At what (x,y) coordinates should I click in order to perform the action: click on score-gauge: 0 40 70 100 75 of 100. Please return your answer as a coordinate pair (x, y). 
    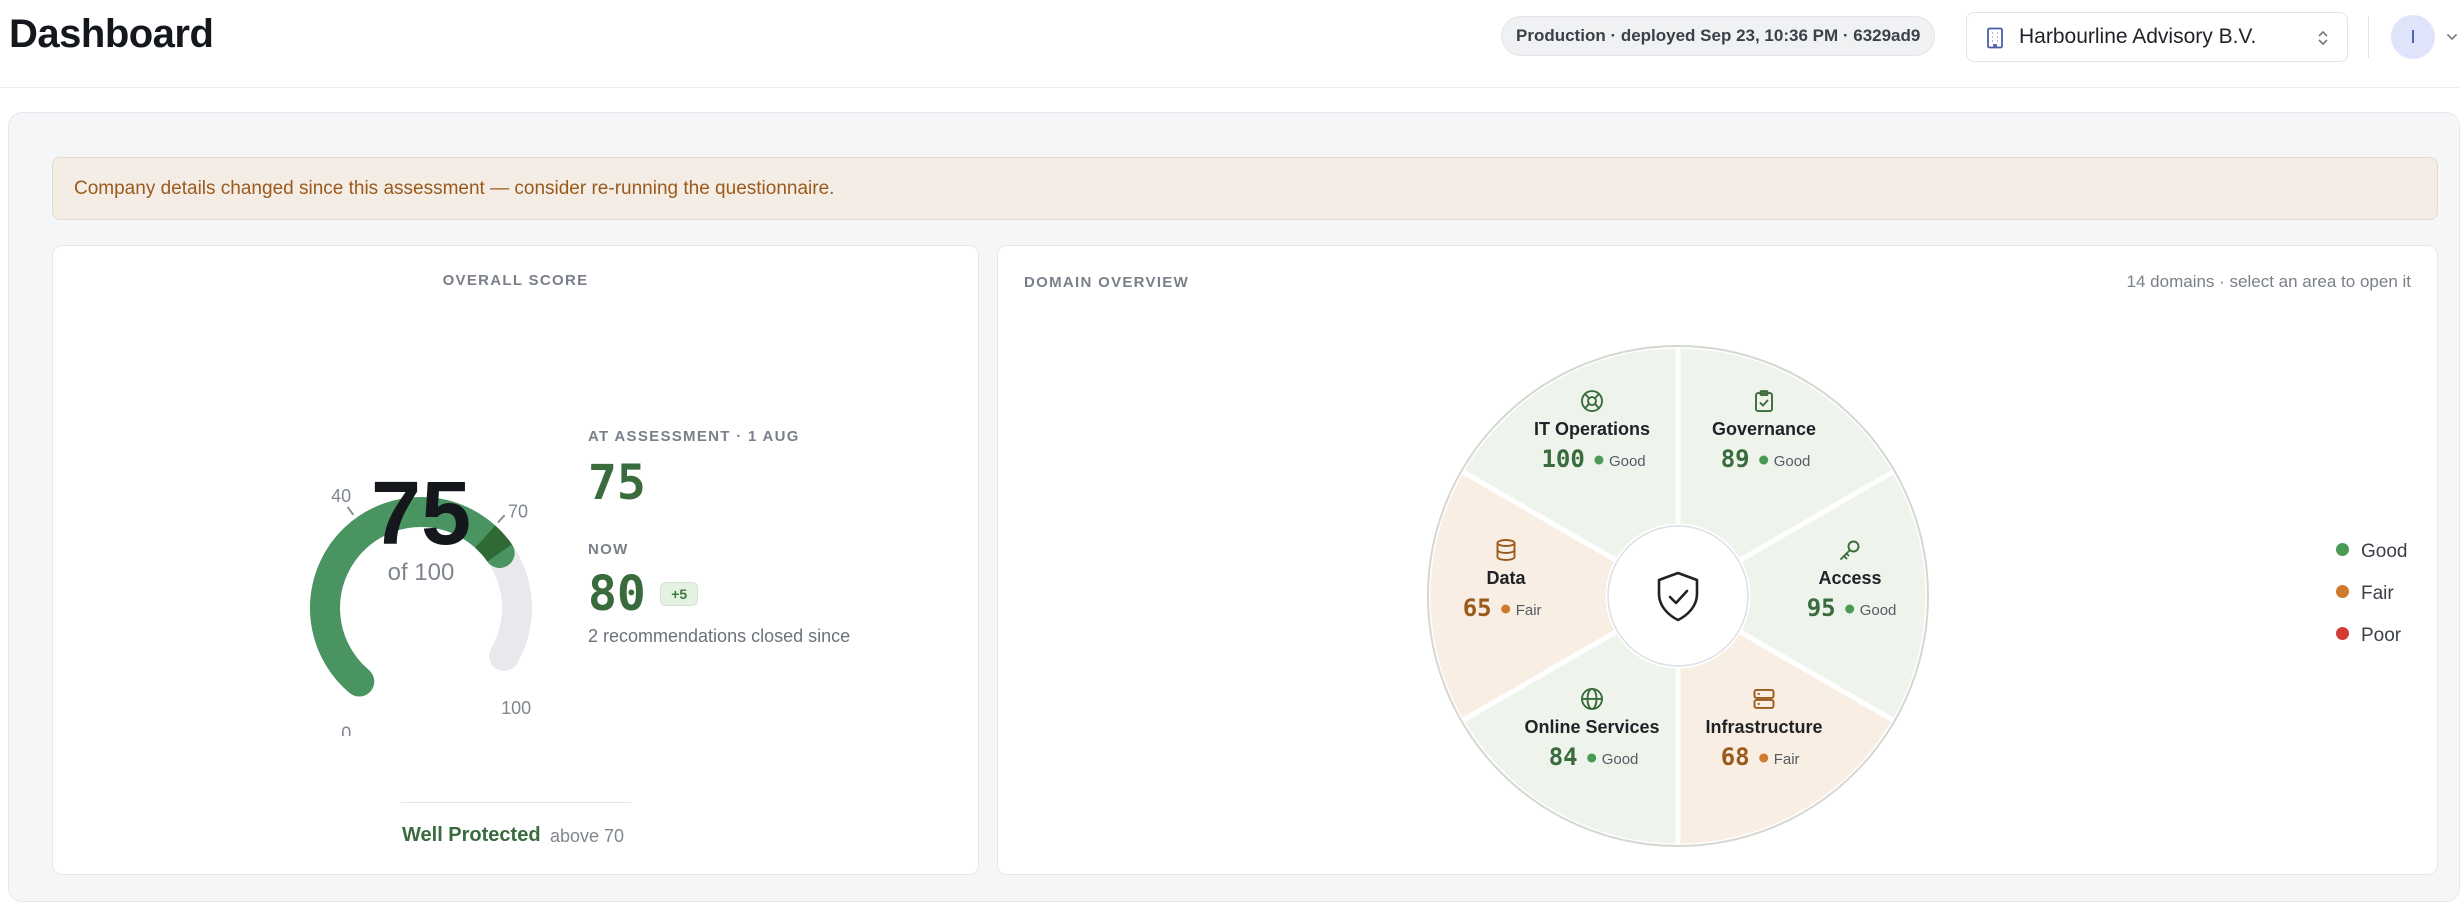
    Looking at the image, I should click on (421, 600).